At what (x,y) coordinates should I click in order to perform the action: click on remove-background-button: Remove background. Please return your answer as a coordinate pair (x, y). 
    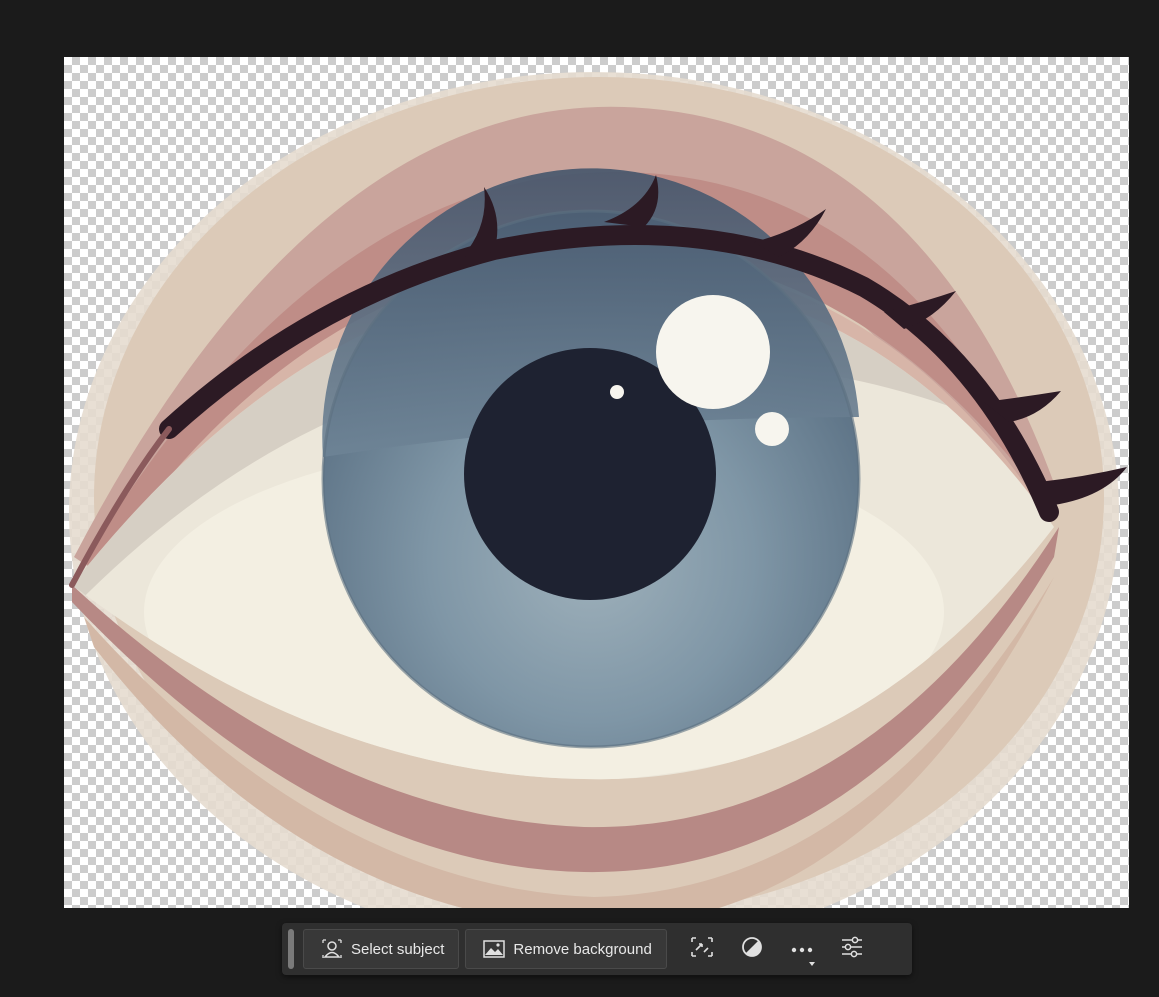
    Looking at the image, I should click on (566, 949).